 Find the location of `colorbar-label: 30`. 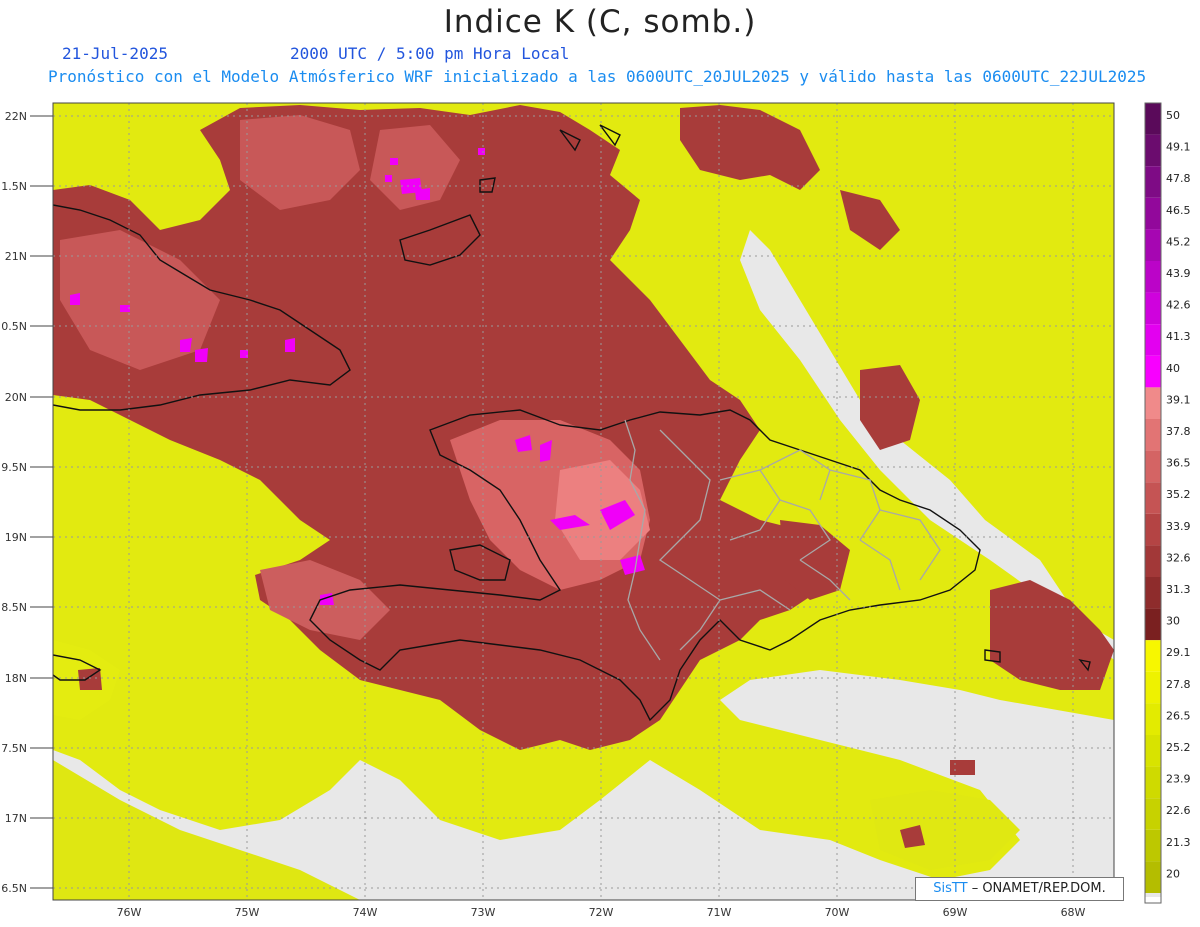

colorbar-label: 30 is located at coordinates (1173, 621).